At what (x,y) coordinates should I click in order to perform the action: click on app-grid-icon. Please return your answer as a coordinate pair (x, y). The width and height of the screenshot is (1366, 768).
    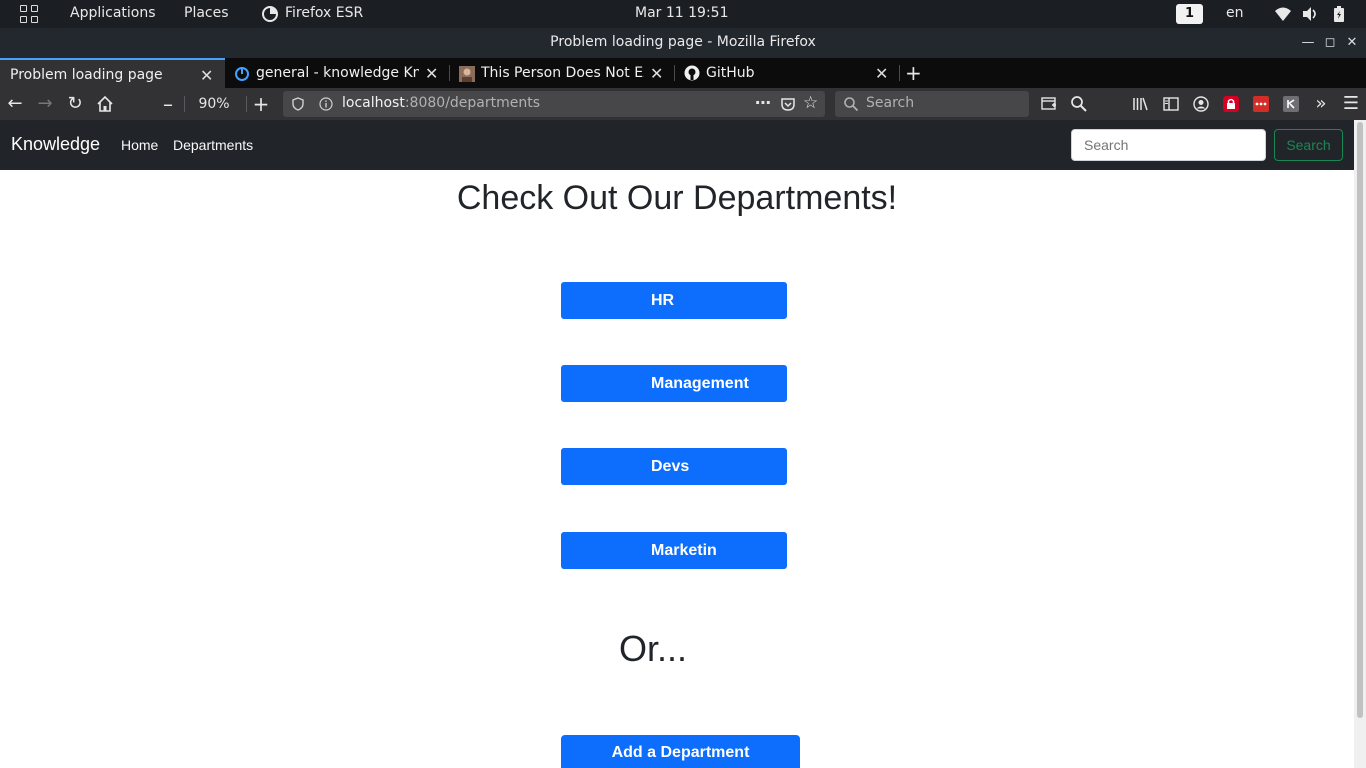
    Looking at the image, I should click on (29, 14).